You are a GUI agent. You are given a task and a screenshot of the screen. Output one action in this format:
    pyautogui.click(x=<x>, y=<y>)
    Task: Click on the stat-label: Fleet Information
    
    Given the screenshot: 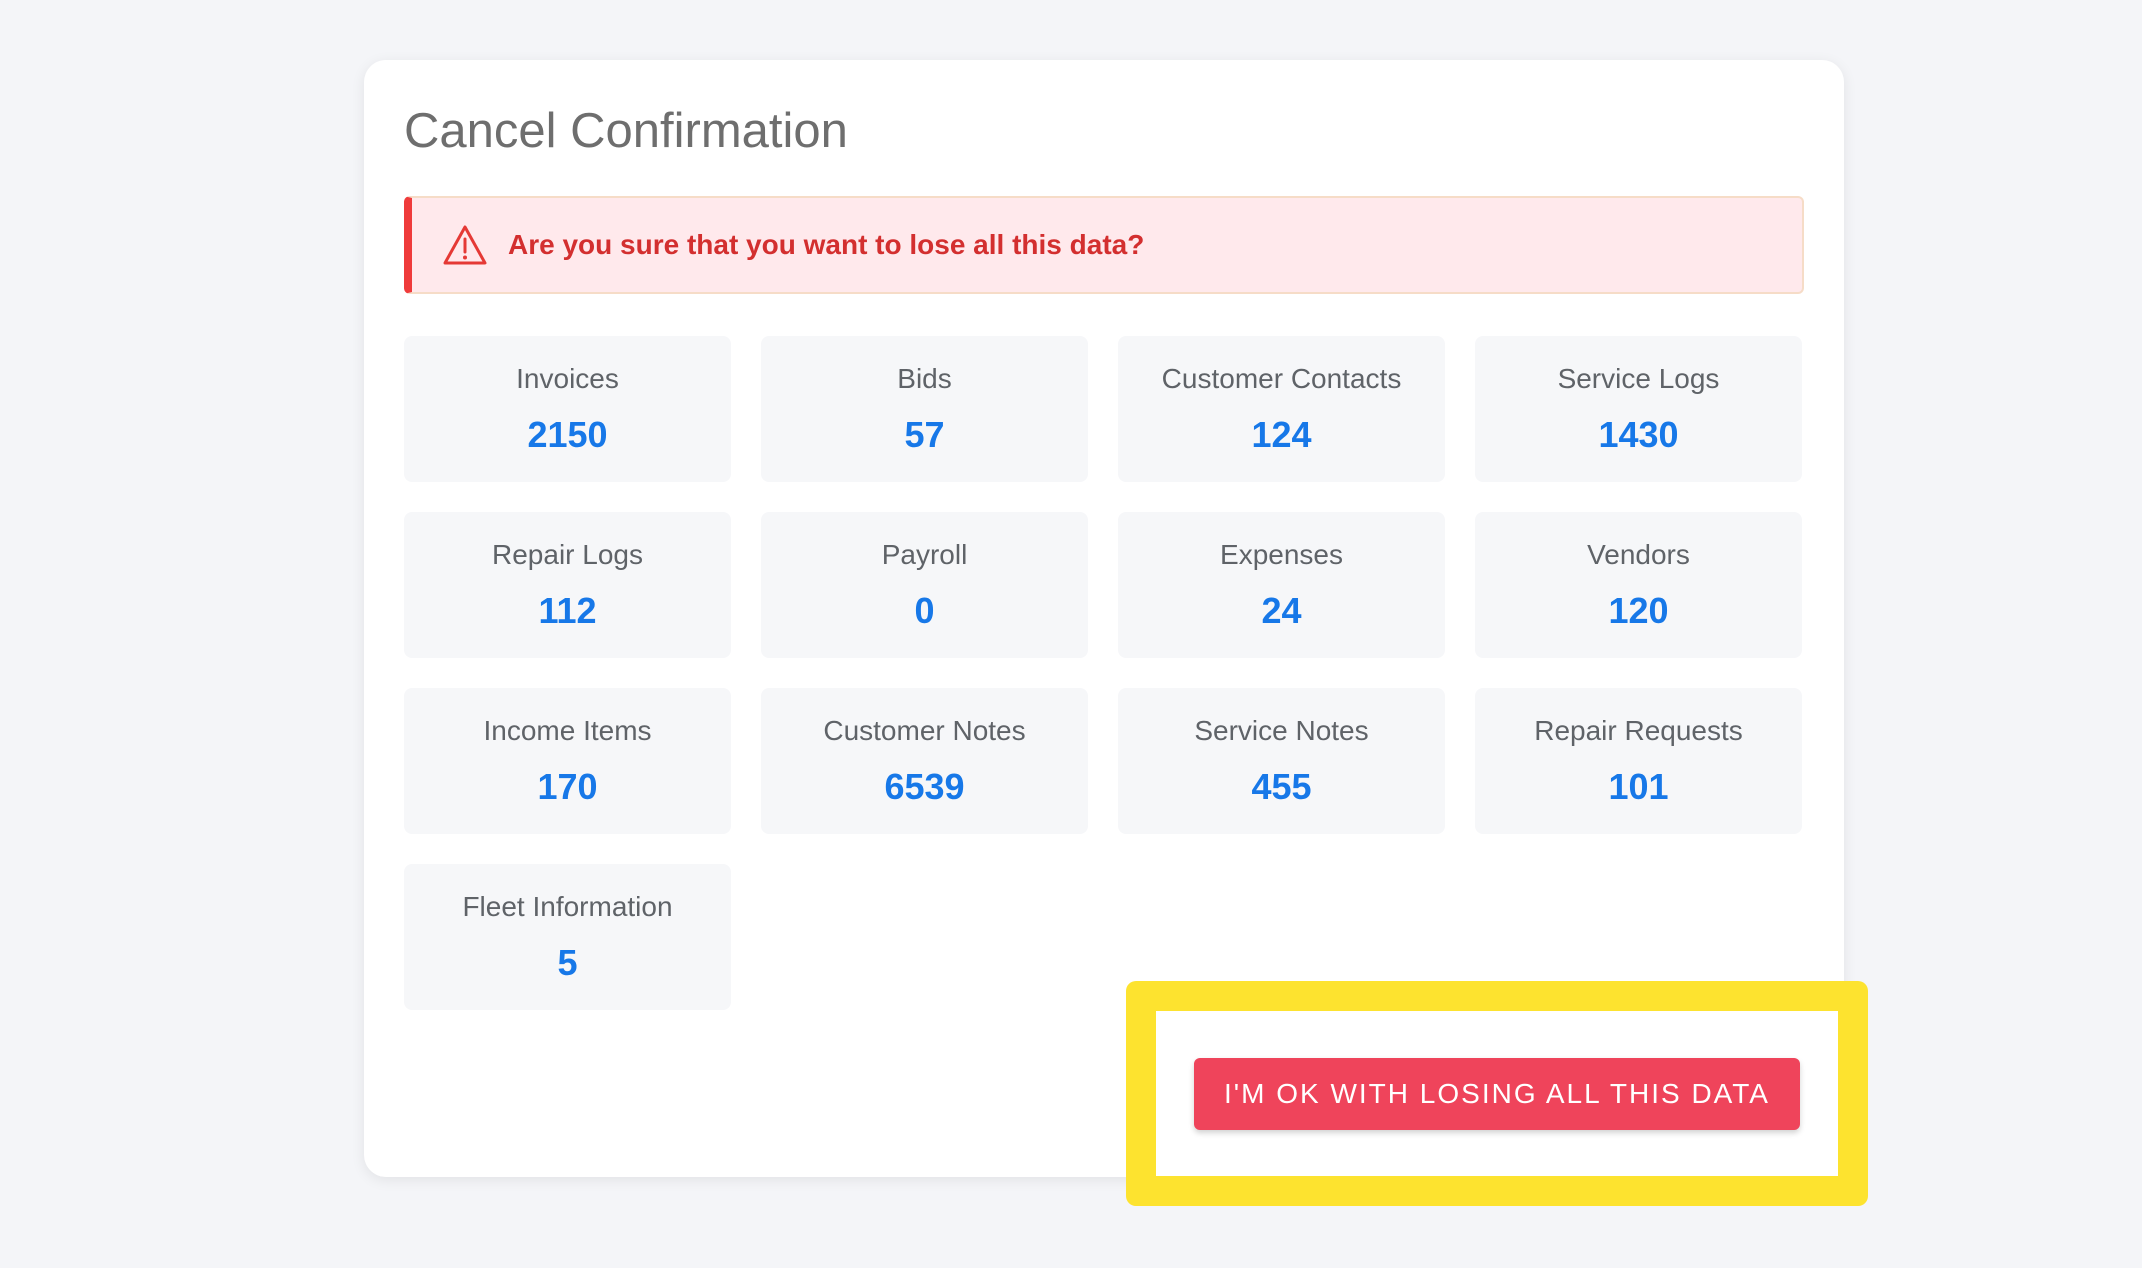 What is the action you would take?
    pyautogui.click(x=567, y=906)
    